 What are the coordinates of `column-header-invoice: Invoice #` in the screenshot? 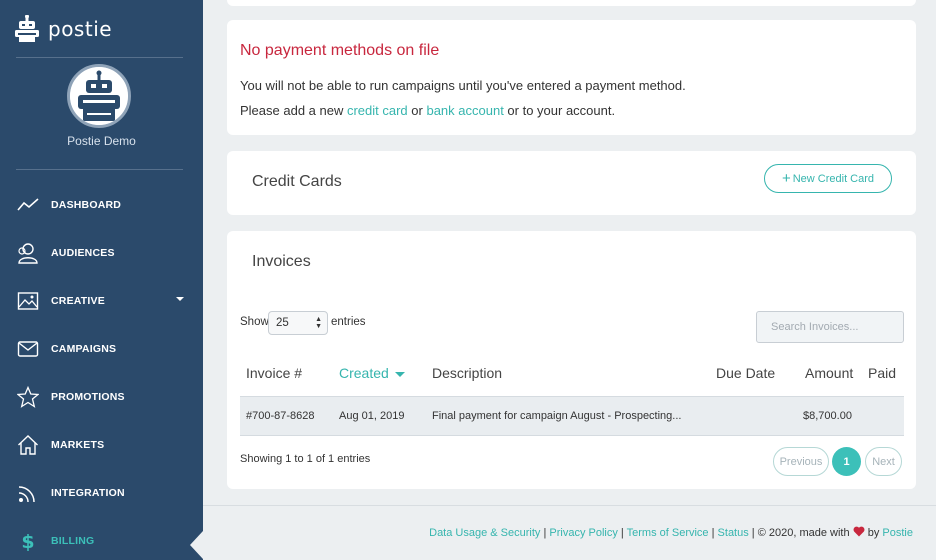 It's located at (274, 373).